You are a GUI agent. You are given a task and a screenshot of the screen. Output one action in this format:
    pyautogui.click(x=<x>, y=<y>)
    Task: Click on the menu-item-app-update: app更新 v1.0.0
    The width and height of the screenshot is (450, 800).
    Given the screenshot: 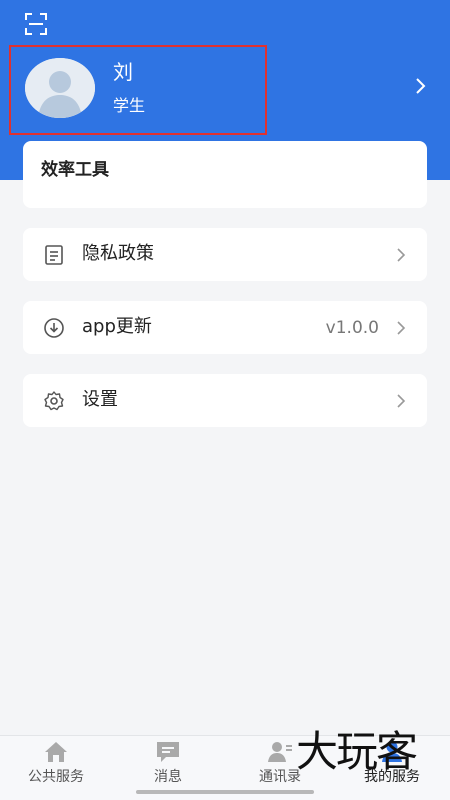 What is the action you would take?
    pyautogui.click(x=225, y=327)
    